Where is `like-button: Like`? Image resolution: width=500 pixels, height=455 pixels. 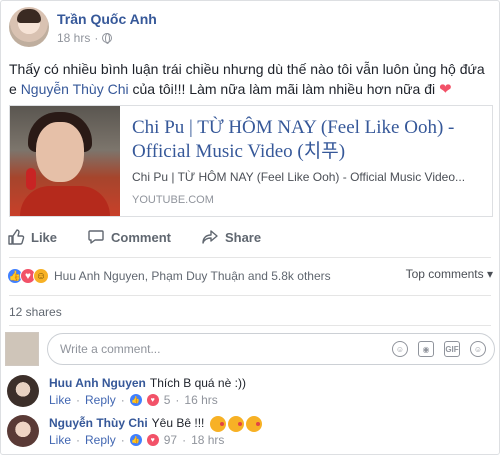 like-button: Like is located at coordinates (32, 237).